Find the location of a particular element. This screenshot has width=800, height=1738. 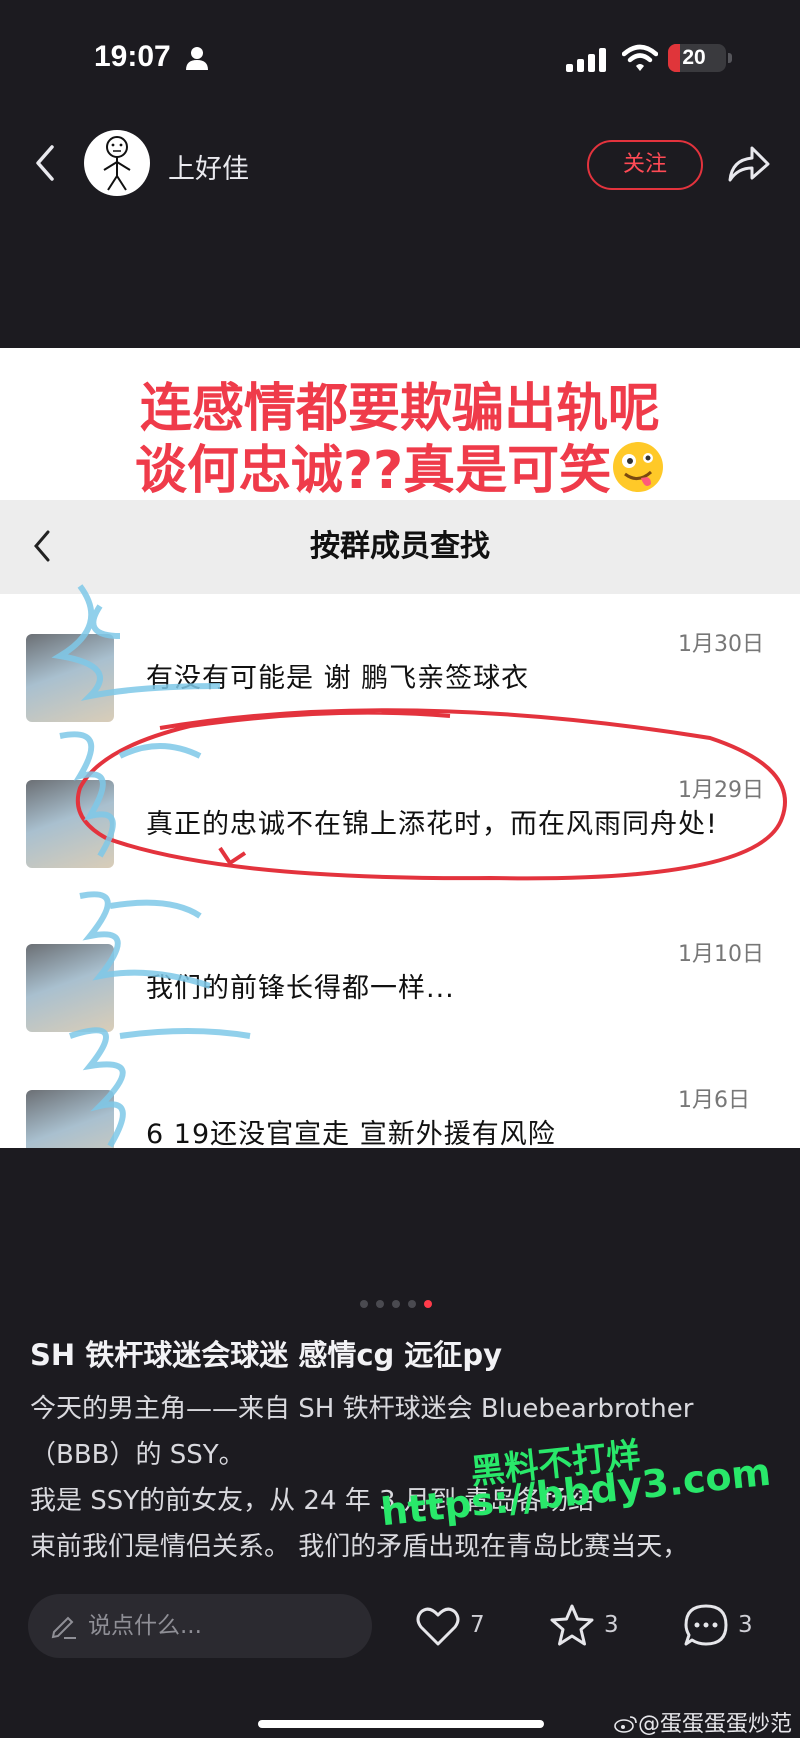

stick-figure-icon is located at coordinates (117, 163).